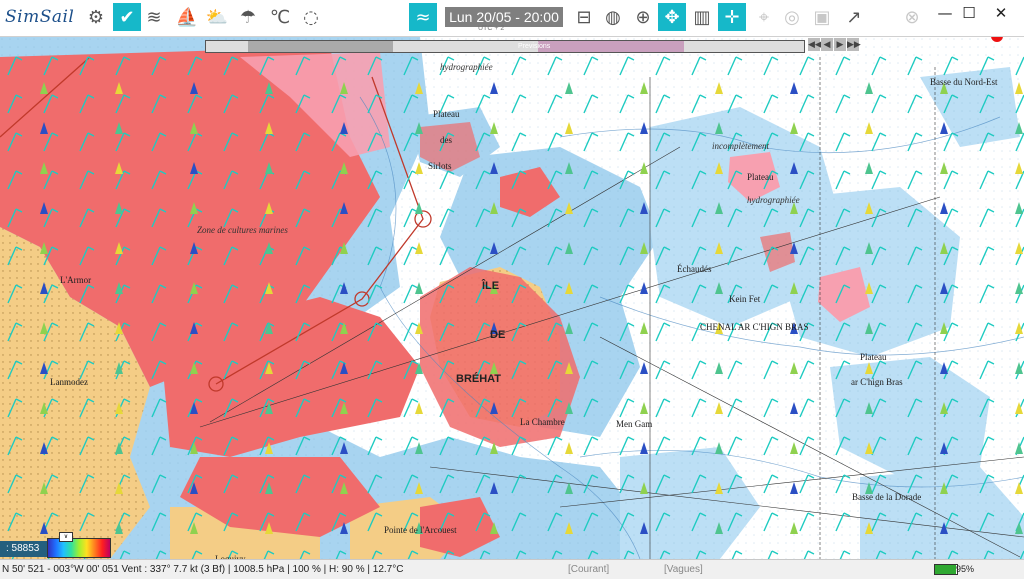 The width and height of the screenshot is (1024, 579). Describe the element at coordinates (754, 327) in the screenshot. I see `place-label: CHENAL AR C'HIGN BRAS` at that location.